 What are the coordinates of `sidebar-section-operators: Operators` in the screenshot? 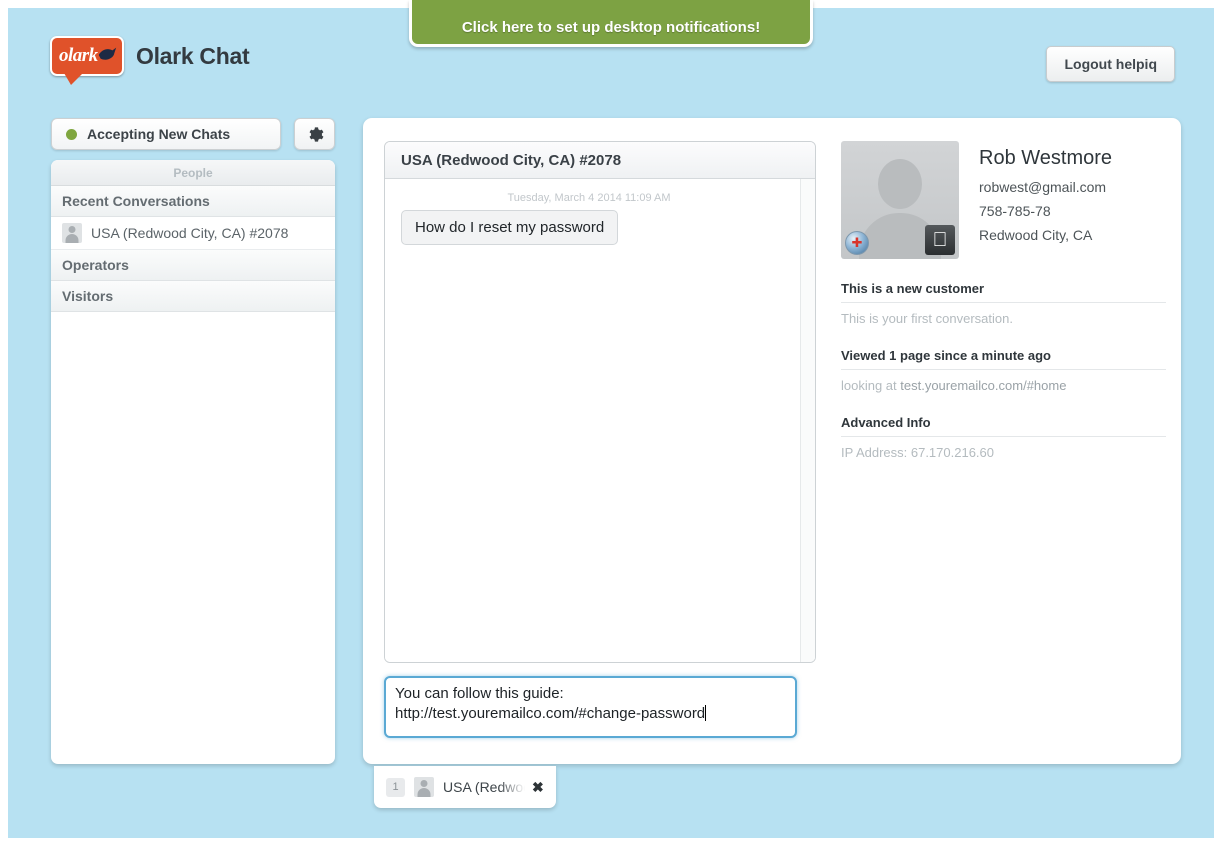 It's located at (193, 265).